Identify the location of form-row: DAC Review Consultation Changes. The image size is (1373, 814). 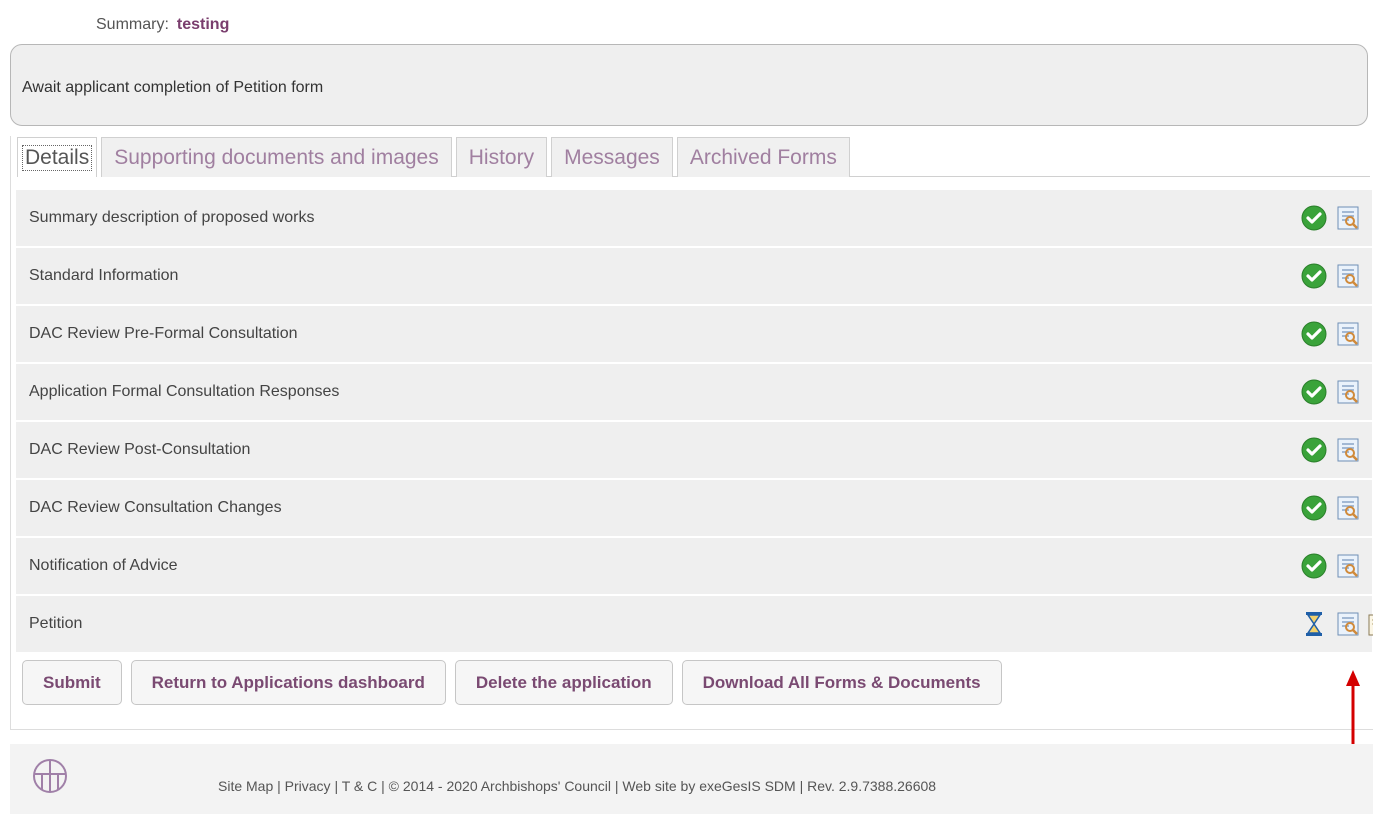
(694, 508).